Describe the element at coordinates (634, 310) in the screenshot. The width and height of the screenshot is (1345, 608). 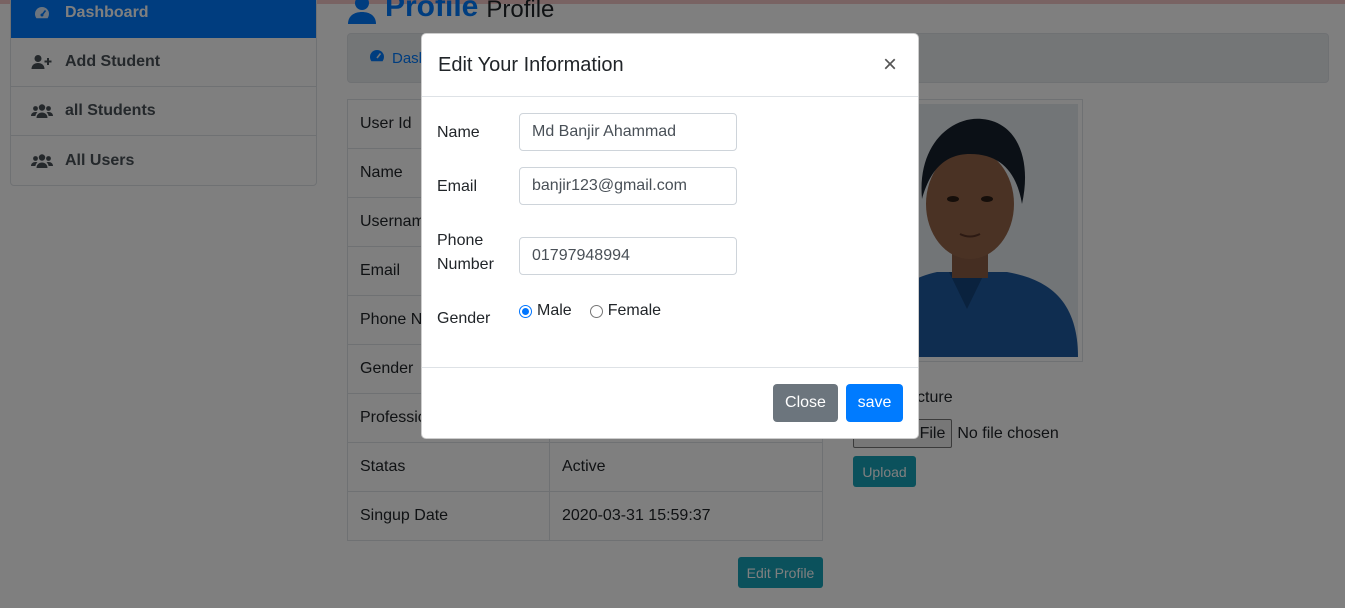
I see `radio-female-label: Female` at that location.